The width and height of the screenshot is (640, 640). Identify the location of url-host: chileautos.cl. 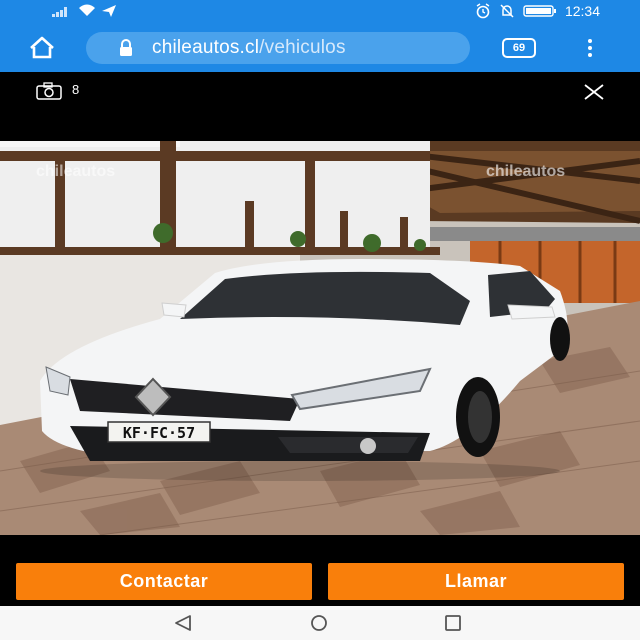
(206, 47).